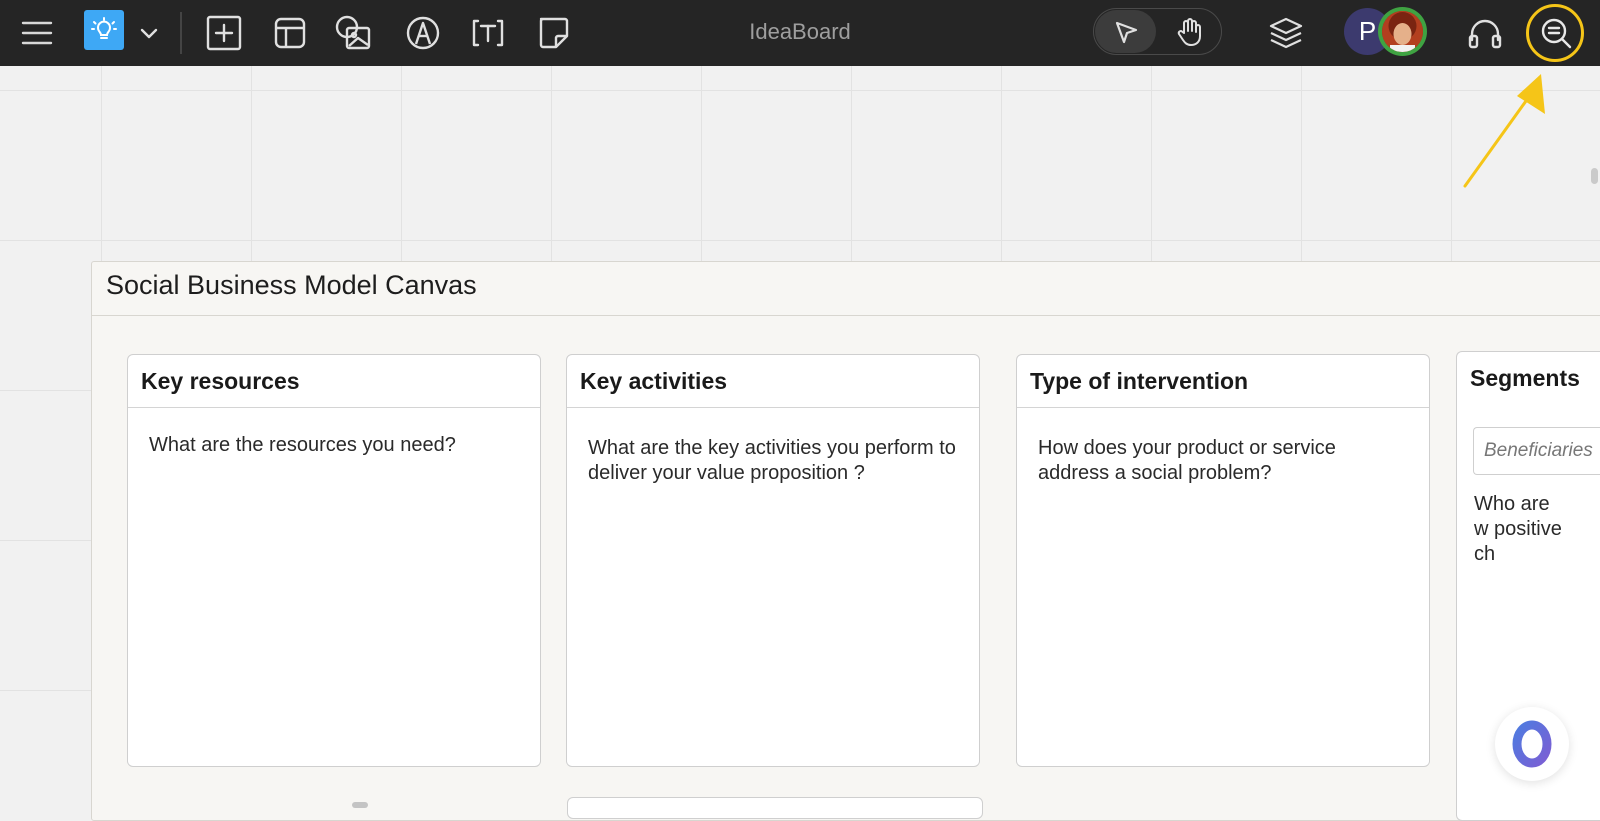 The height and width of the screenshot is (821, 1600). What do you see at coordinates (149, 33) in the screenshot?
I see `chevron-down-icon` at bounding box center [149, 33].